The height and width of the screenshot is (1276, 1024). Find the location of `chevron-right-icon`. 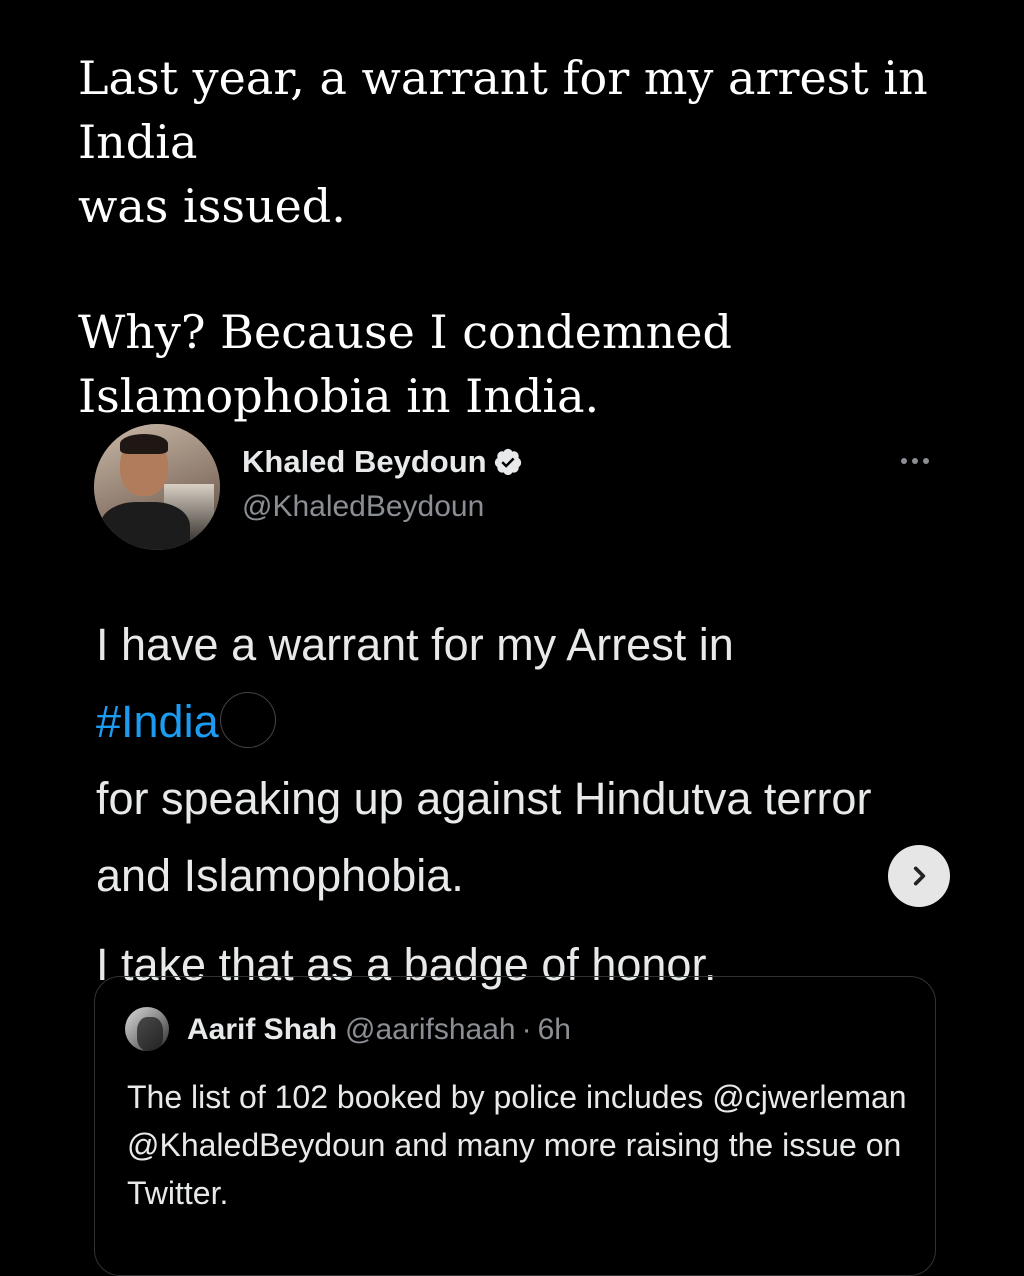

chevron-right-icon is located at coordinates (919, 876).